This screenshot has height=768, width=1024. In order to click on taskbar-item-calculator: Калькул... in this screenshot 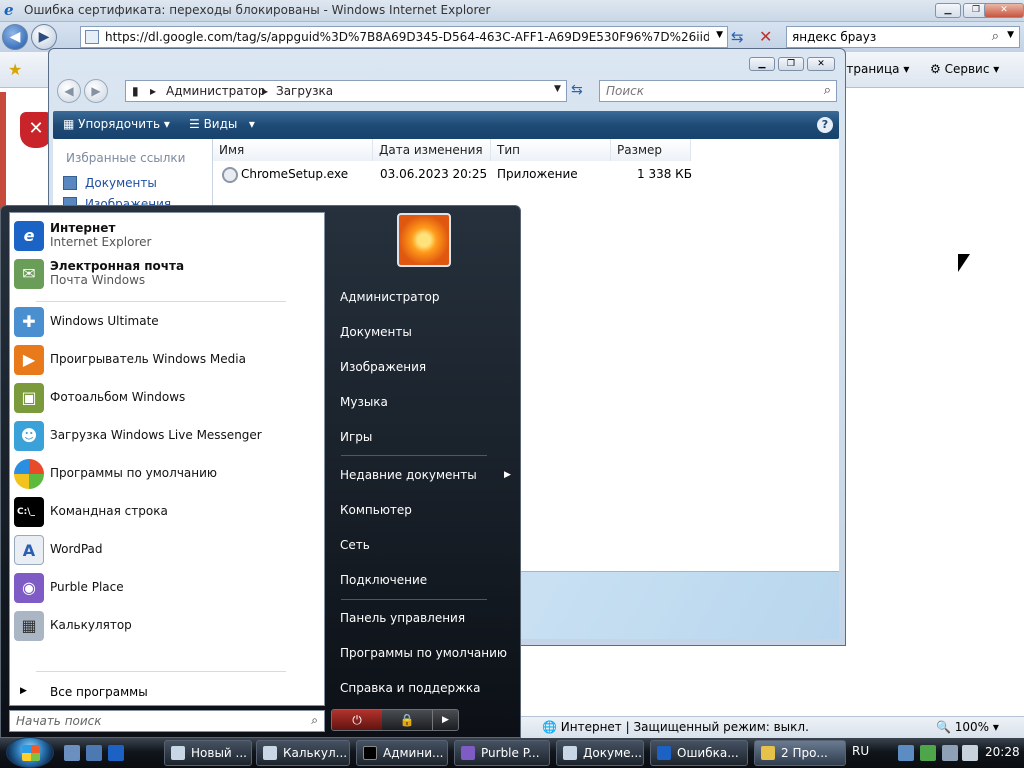, I will do `click(303, 753)`.